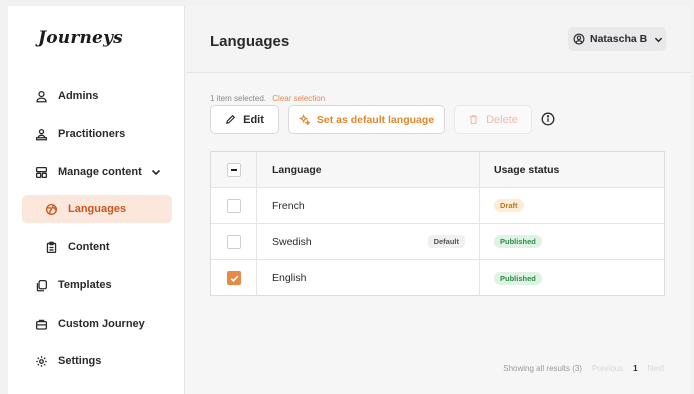  What do you see at coordinates (579, 39) in the screenshot?
I see `user-circle-icon` at bounding box center [579, 39].